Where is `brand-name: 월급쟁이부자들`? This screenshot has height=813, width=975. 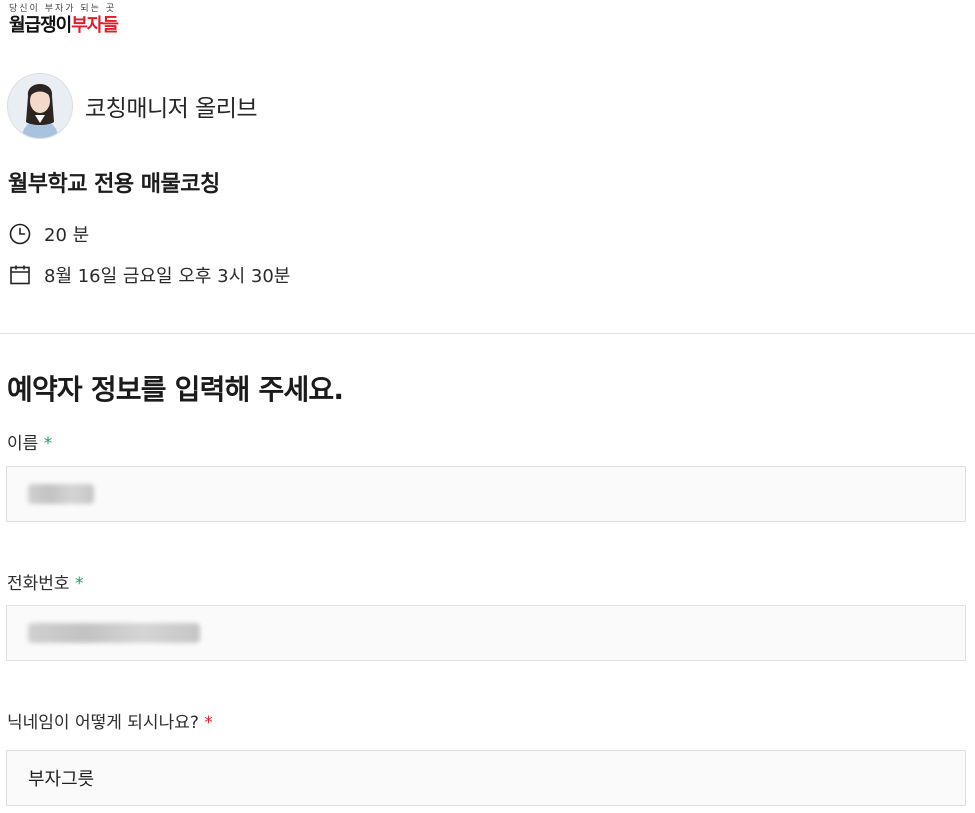
brand-name: 월급쟁이부자들 is located at coordinates (64, 26).